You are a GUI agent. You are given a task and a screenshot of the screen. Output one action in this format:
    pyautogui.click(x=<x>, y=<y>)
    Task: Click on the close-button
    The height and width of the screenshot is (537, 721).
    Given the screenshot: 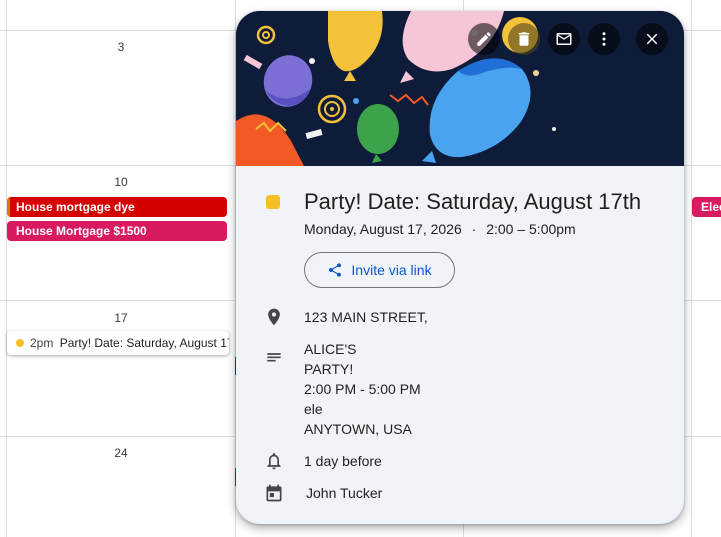 What is the action you would take?
    pyautogui.click(x=652, y=39)
    